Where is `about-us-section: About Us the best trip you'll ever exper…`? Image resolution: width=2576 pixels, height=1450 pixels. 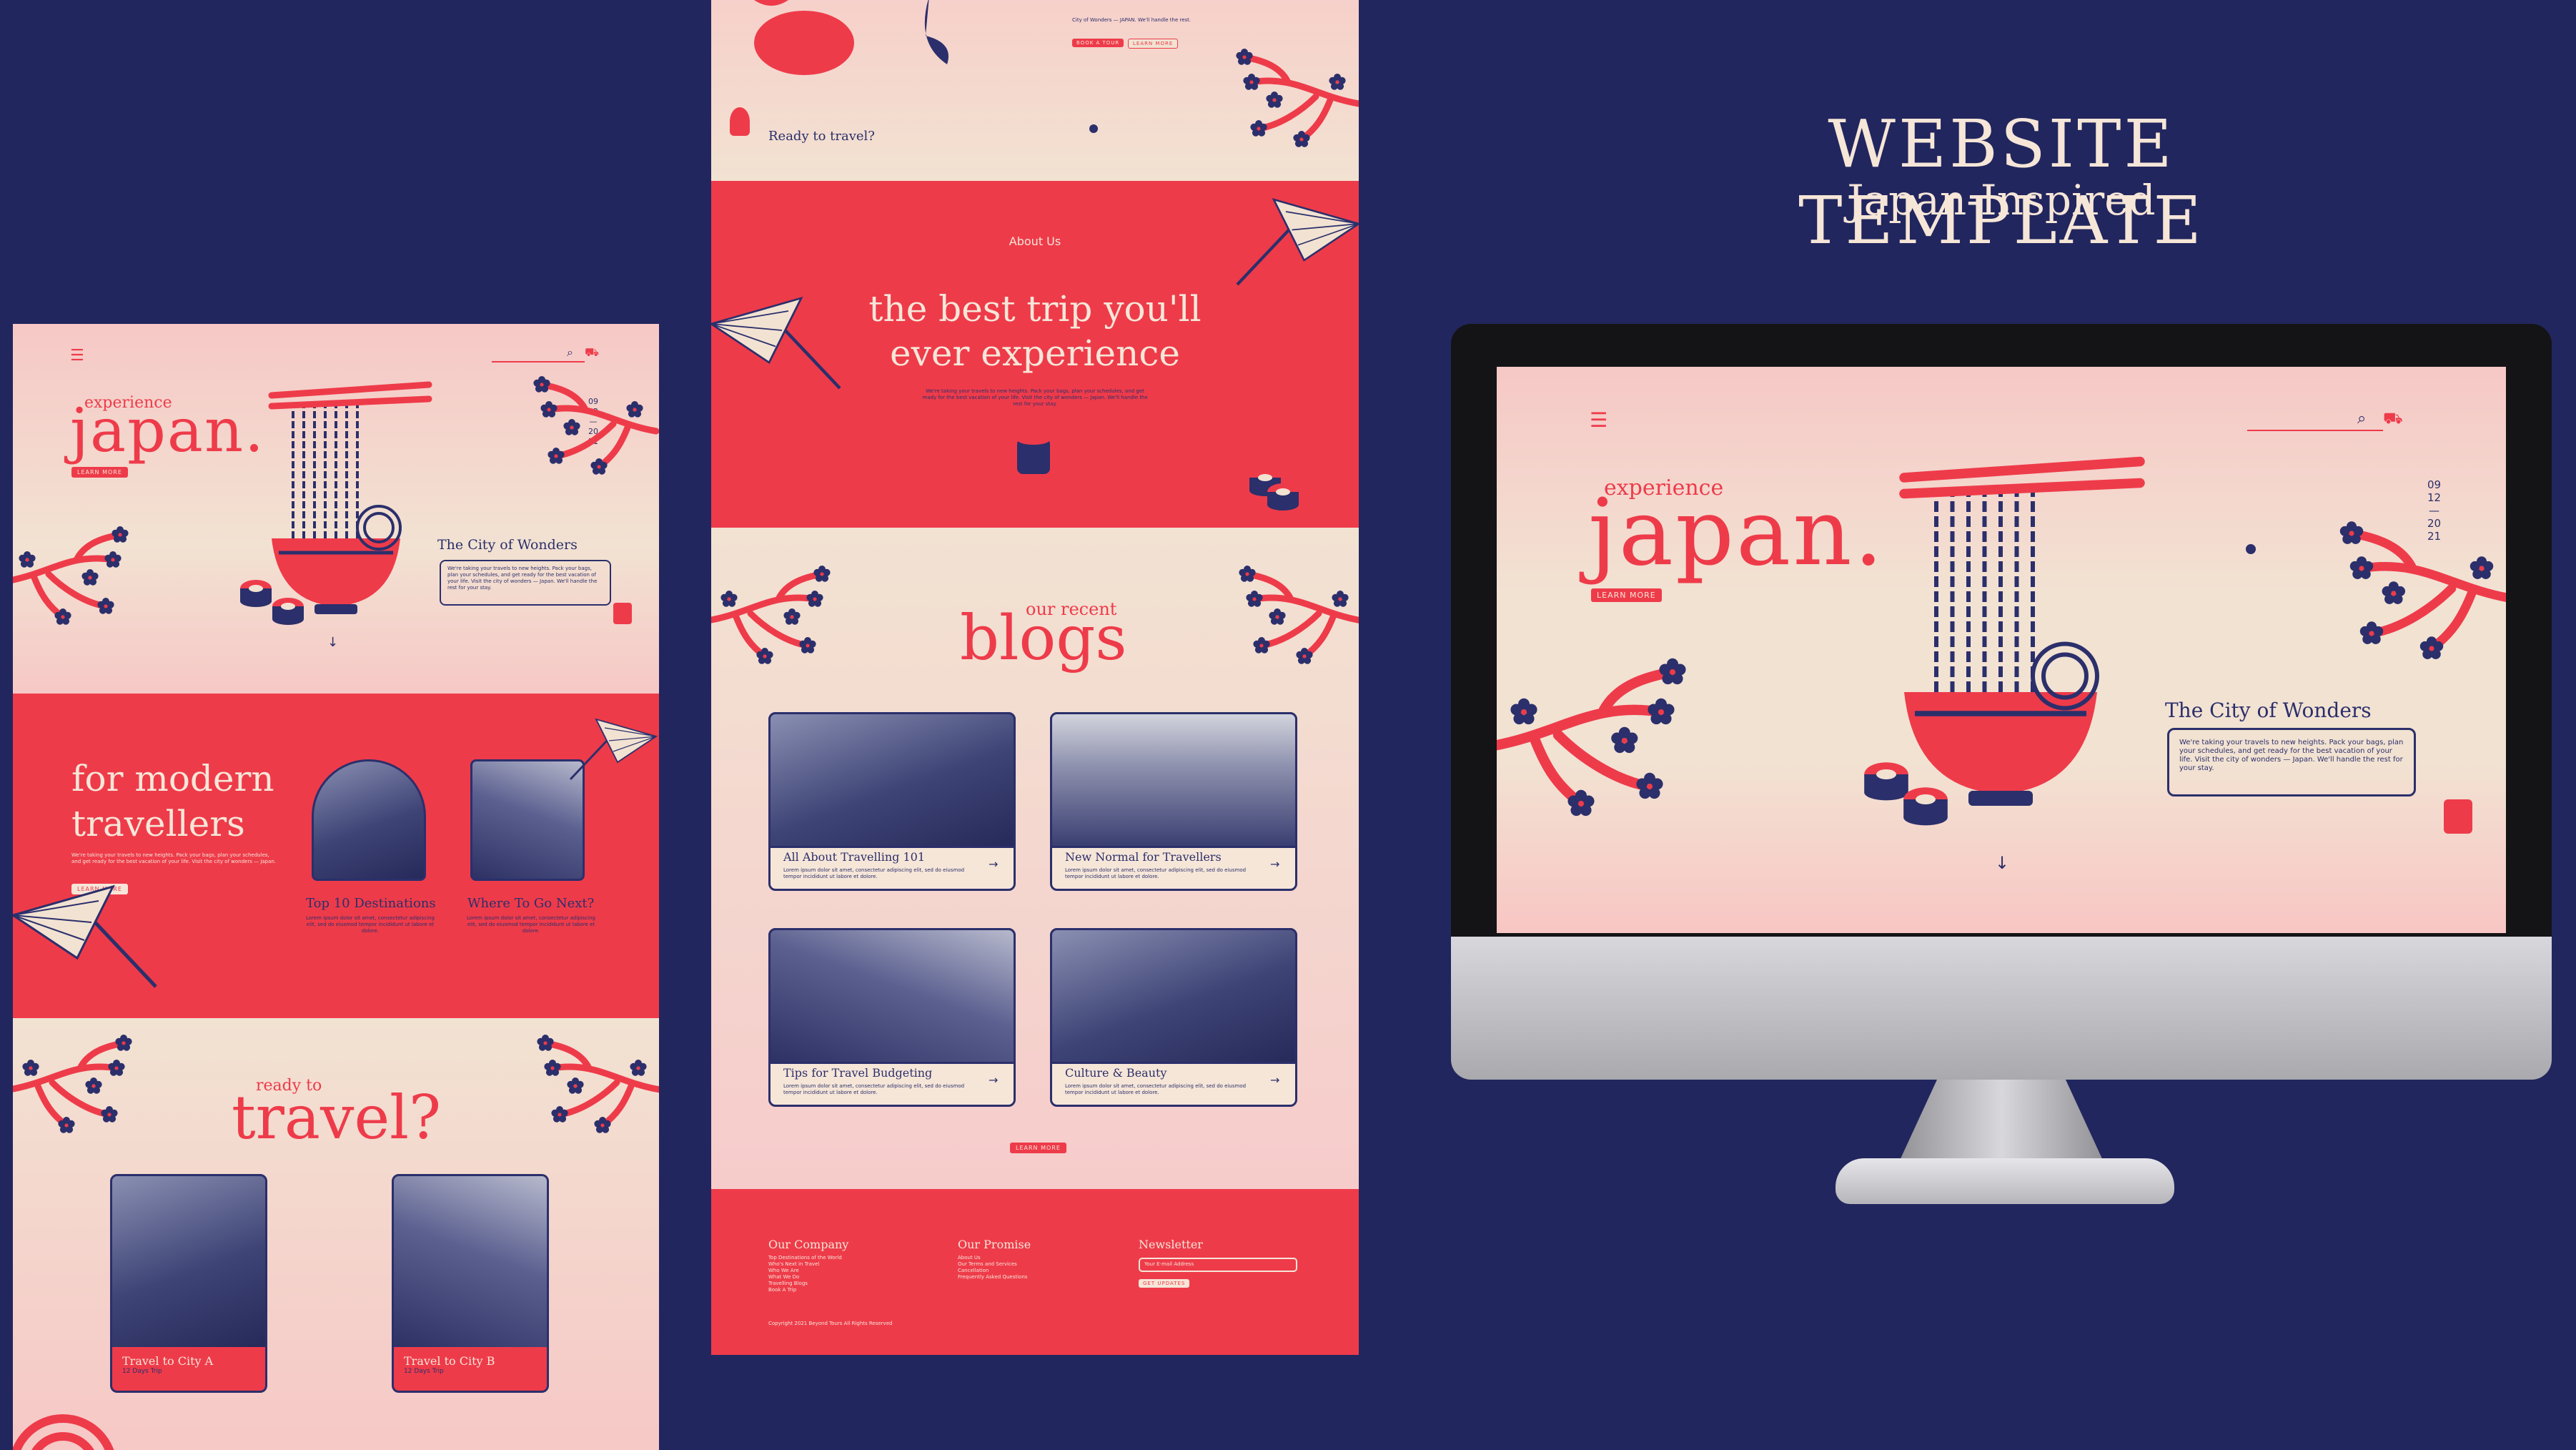 about-us-section: About Us the best trip you'll ever exper… is located at coordinates (1035, 354).